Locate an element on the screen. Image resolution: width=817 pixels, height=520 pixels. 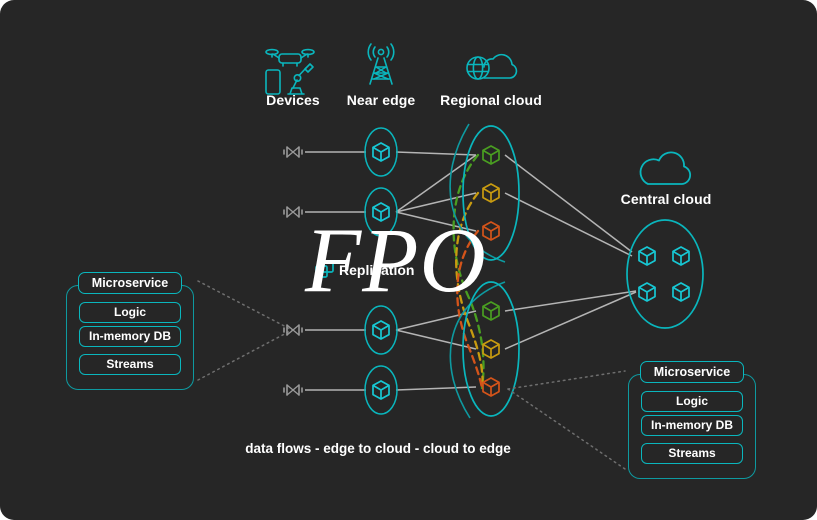
regional-to-central-links is located at coordinates (570, 252).